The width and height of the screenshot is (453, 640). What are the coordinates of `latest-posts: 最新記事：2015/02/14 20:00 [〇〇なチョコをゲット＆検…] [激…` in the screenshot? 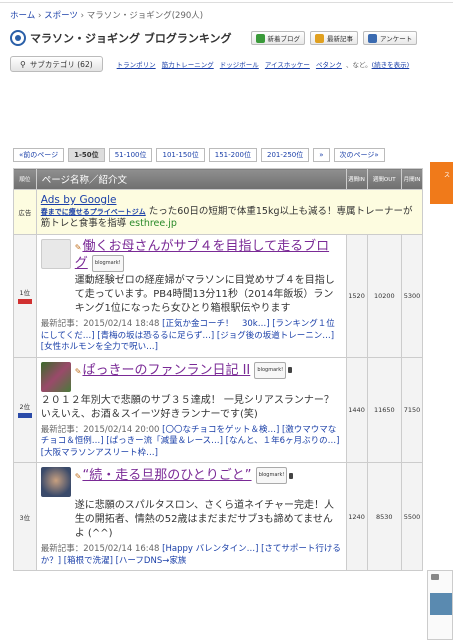 It's located at (191, 442).